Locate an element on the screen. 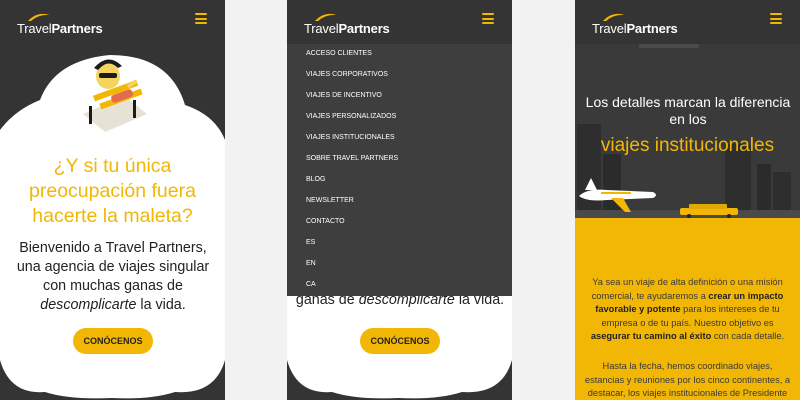 This screenshot has width=800, height=400. section-heading: Los detalles marcan la diferencia en los is located at coordinates (688, 110).